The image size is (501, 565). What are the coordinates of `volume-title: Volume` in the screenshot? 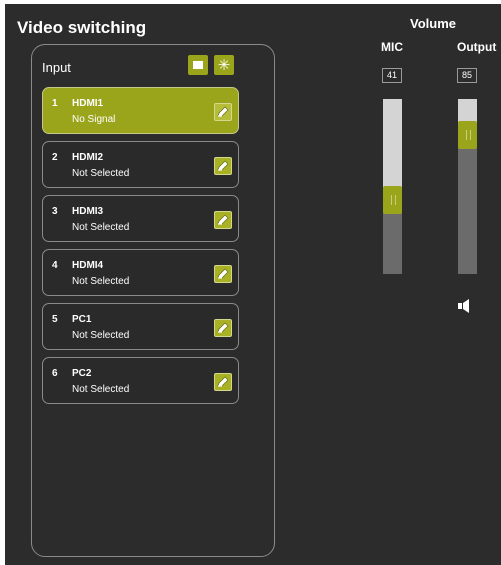 It's located at (433, 23).